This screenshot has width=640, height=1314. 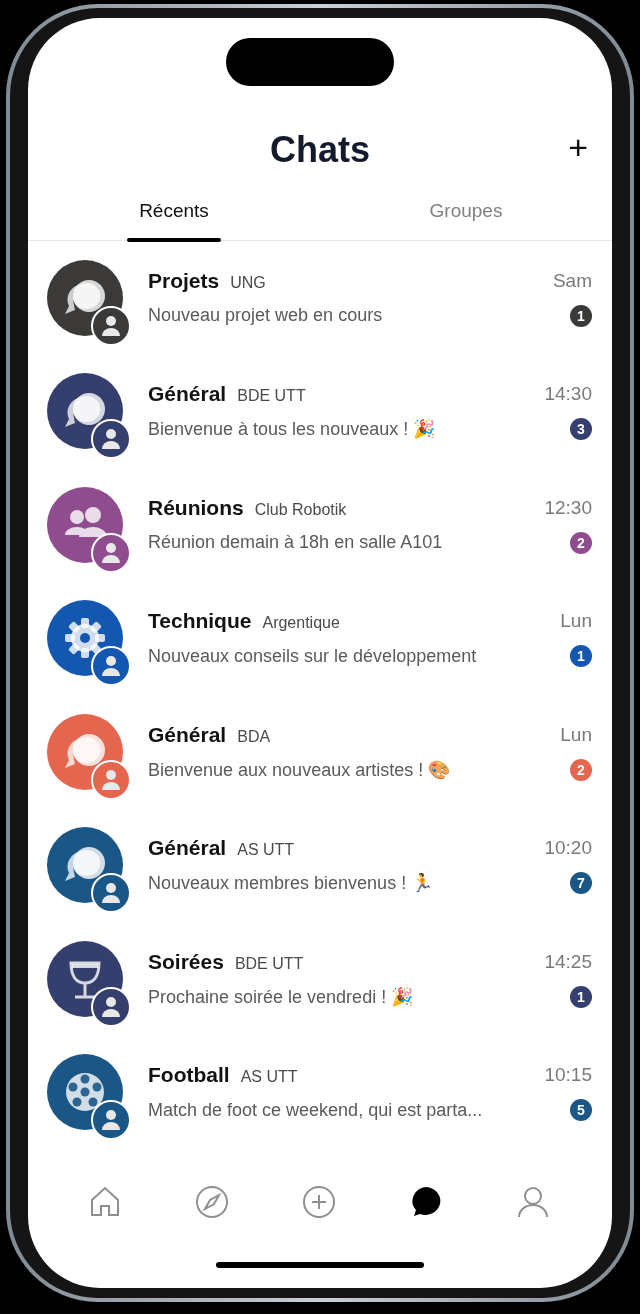 I want to click on chat-row: Technique Argentique Lun Nouveaux conseils sur le développement 1, so click(x=320, y=638).